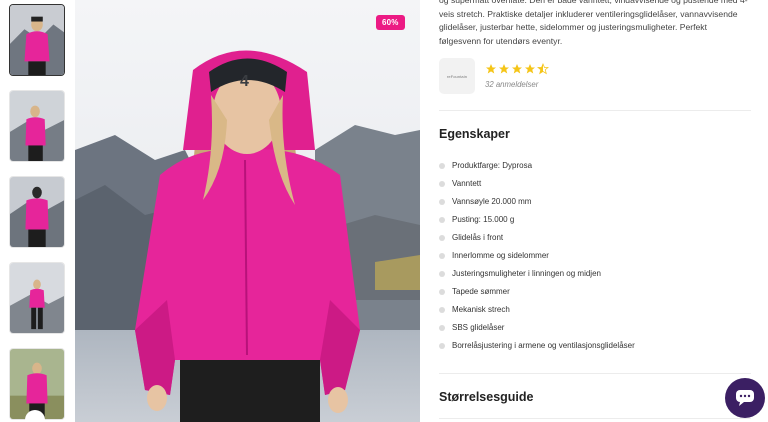 This screenshot has width=768, height=422. What do you see at coordinates (595, 188) in the screenshot?
I see `feature-item: Vanntett` at bounding box center [595, 188].